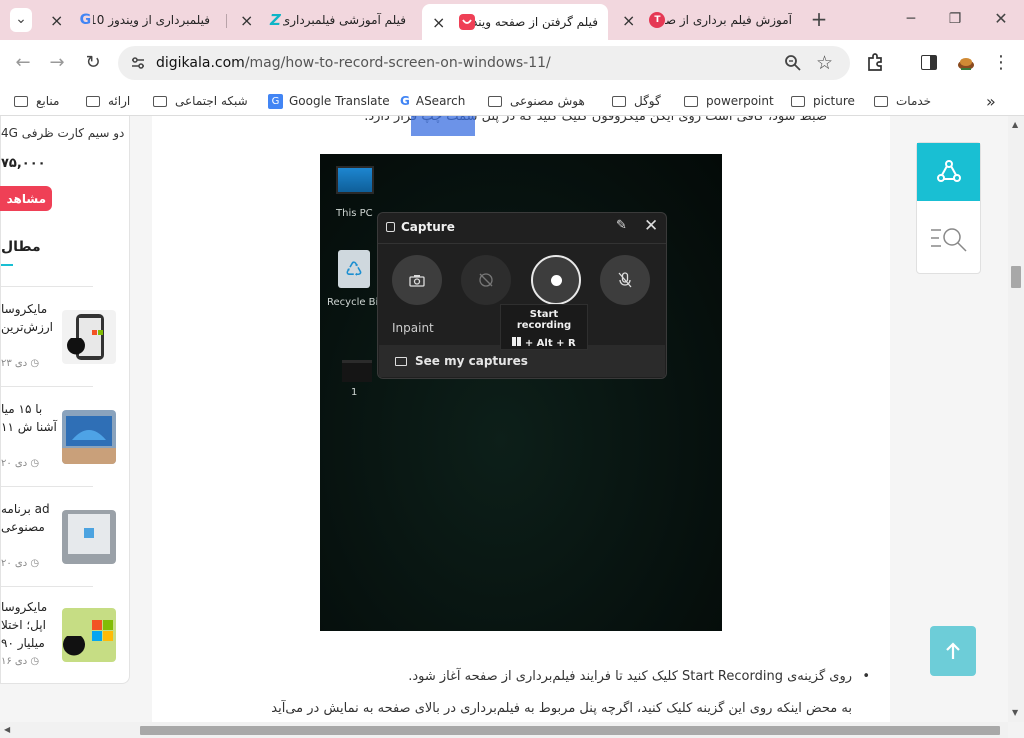 The height and width of the screenshot is (738, 1024). I want to click on bookmark-label: هوش مصنوعی, so click(547, 101).